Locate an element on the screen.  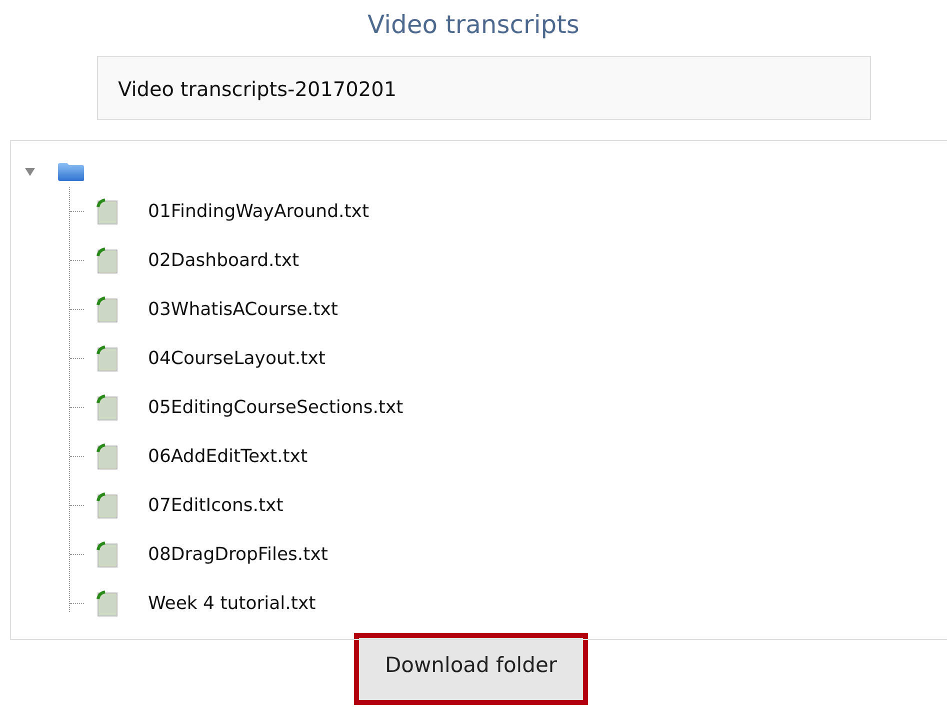
page-title: Video transcripts is located at coordinates (473, 25).